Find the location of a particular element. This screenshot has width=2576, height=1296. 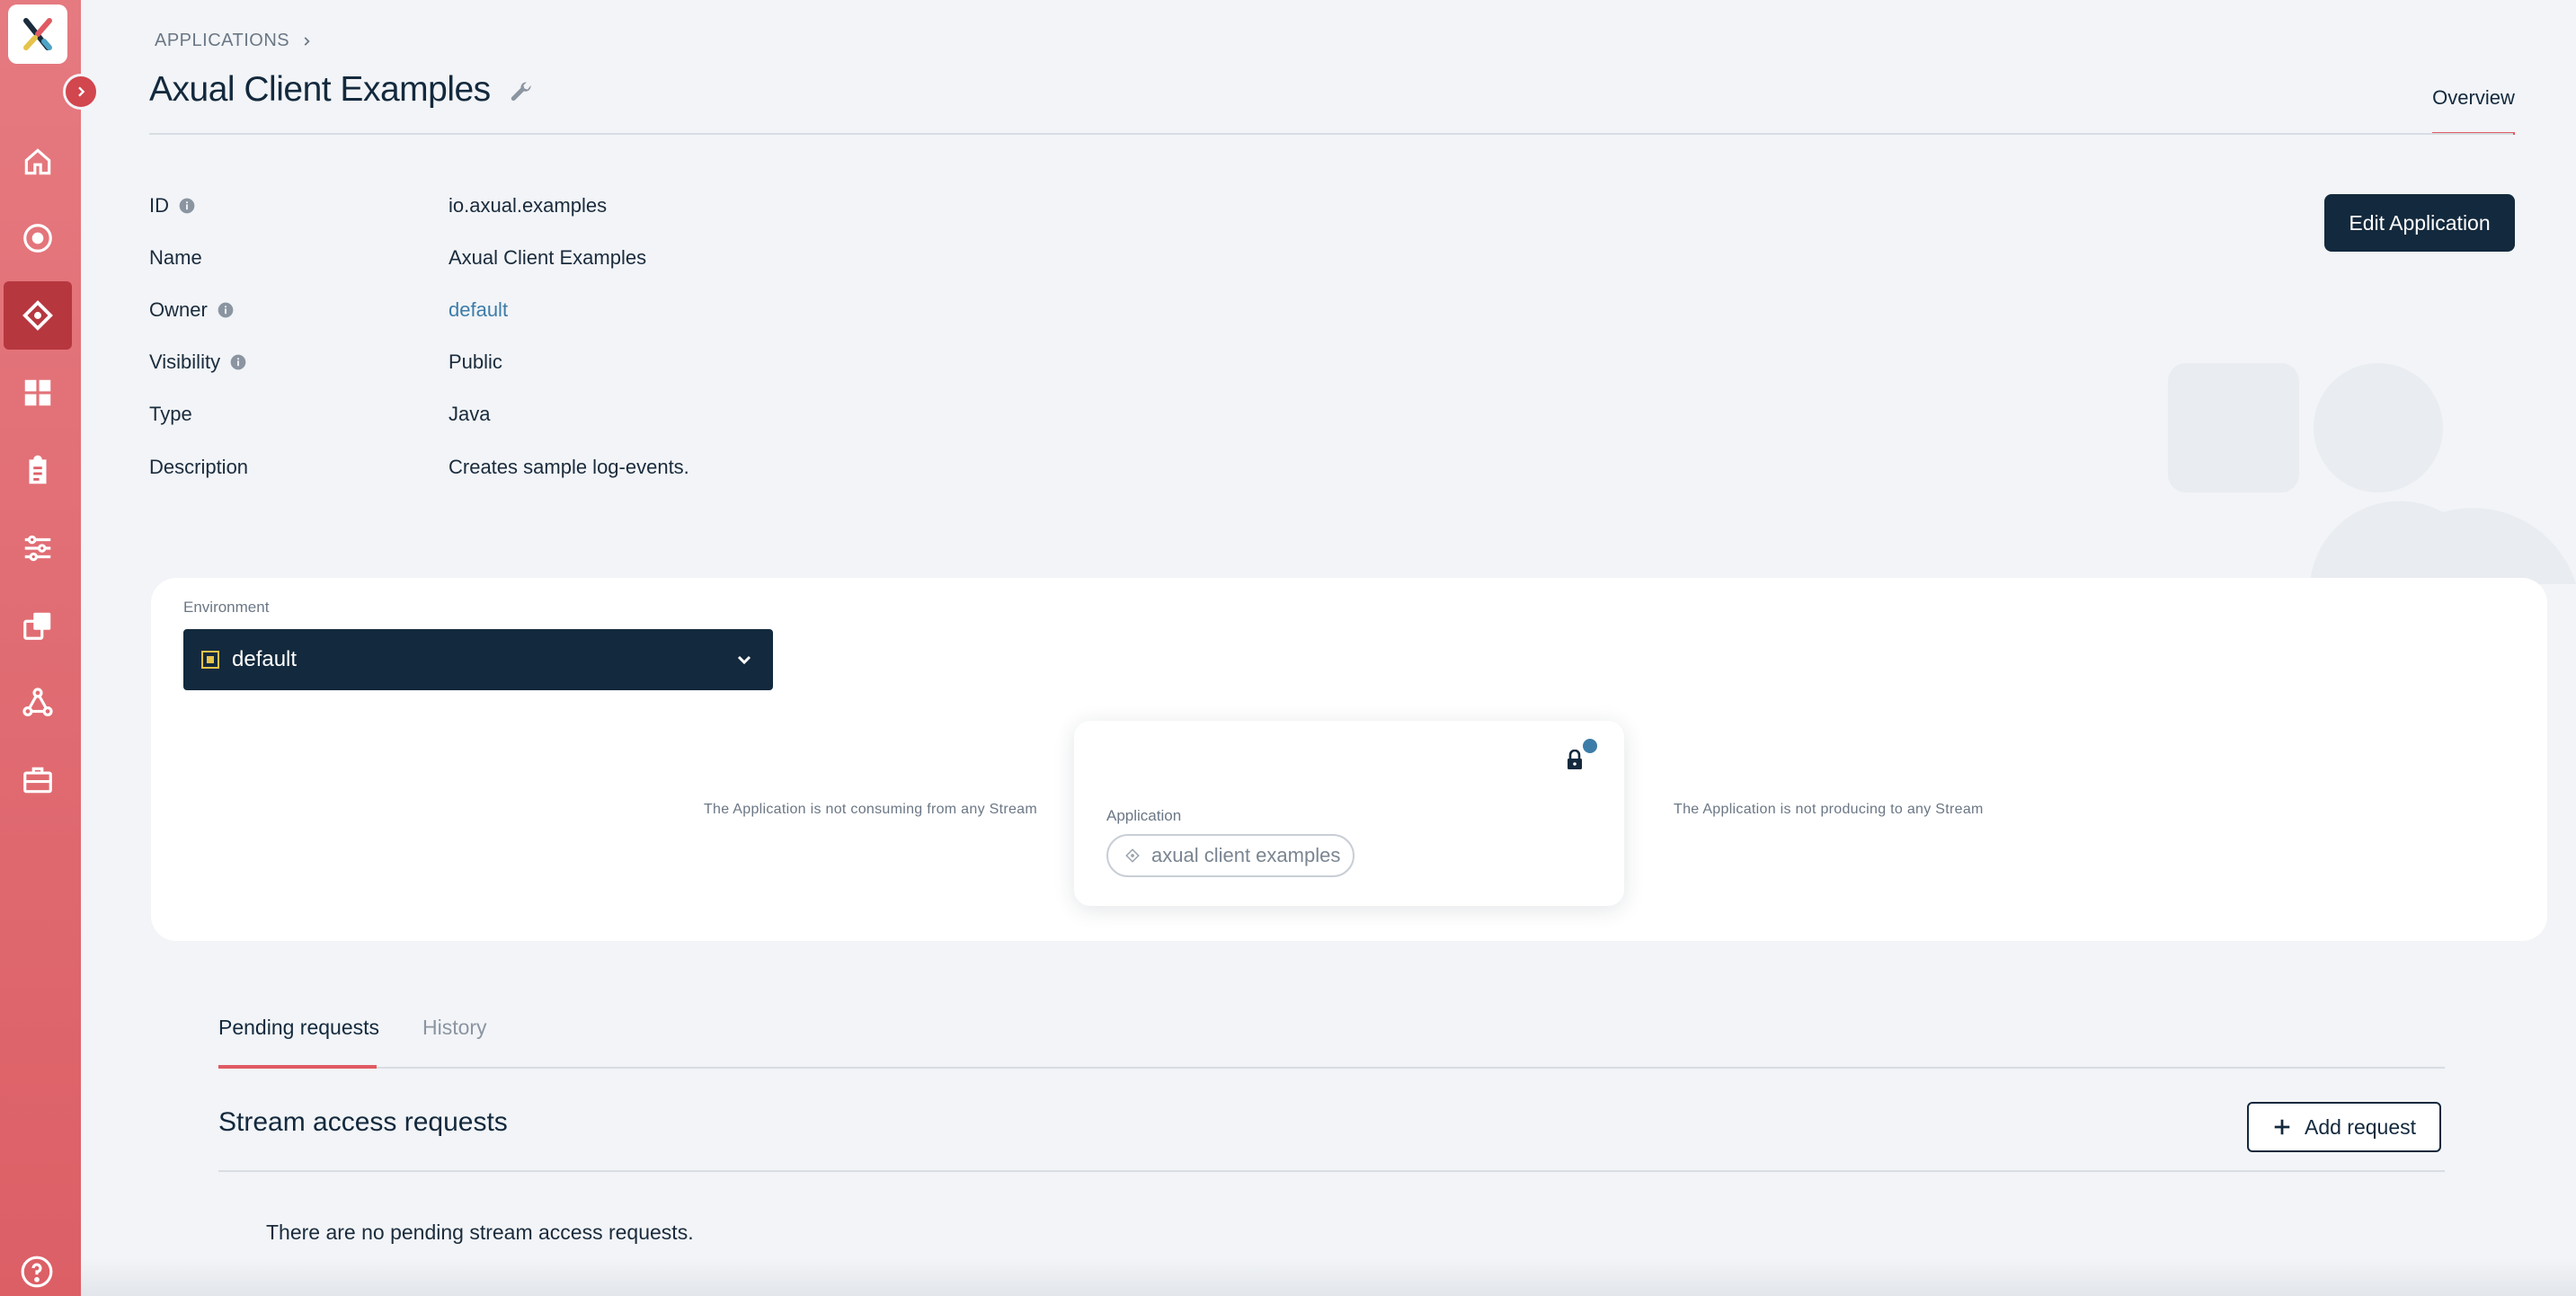

environment-selected: default is located at coordinates (265, 659).